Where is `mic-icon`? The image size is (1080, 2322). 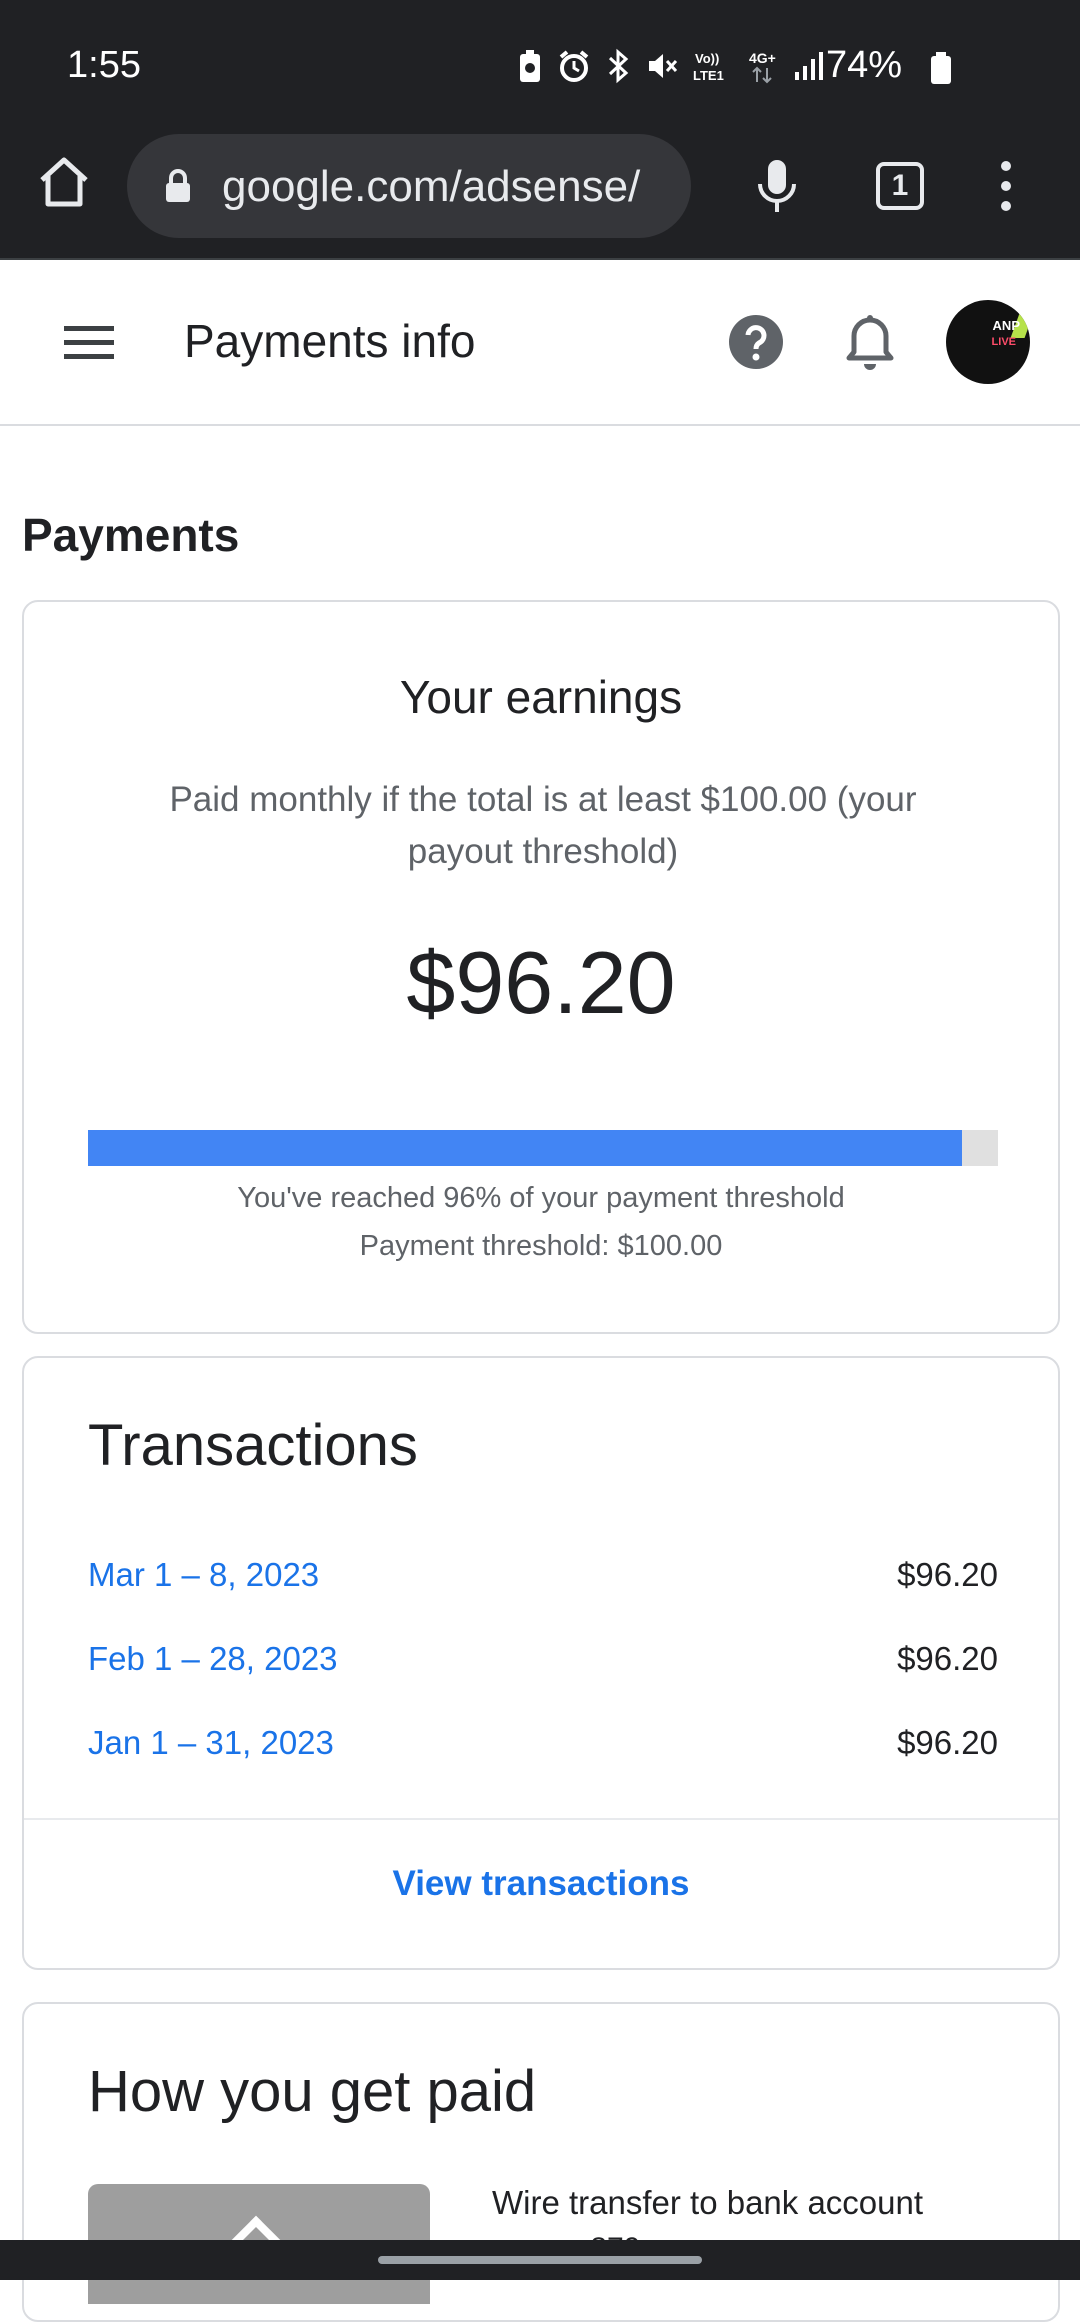
mic-icon is located at coordinates (777, 187).